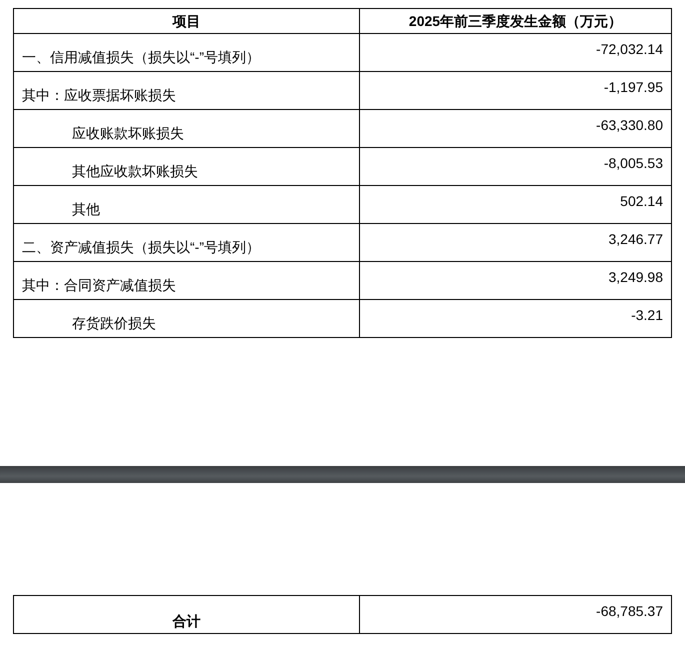  What do you see at coordinates (629, 125) in the screenshot?
I see `table-cell-text: -63,330.80` at bounding box center [629, 125].